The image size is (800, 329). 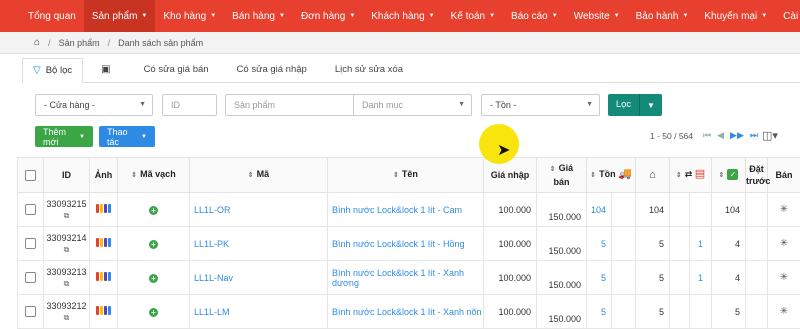 What do you see at coordinates (259, 244) in the screenshot?
I see `row-code: LL1L-PK` at bounding box center [259, 244].